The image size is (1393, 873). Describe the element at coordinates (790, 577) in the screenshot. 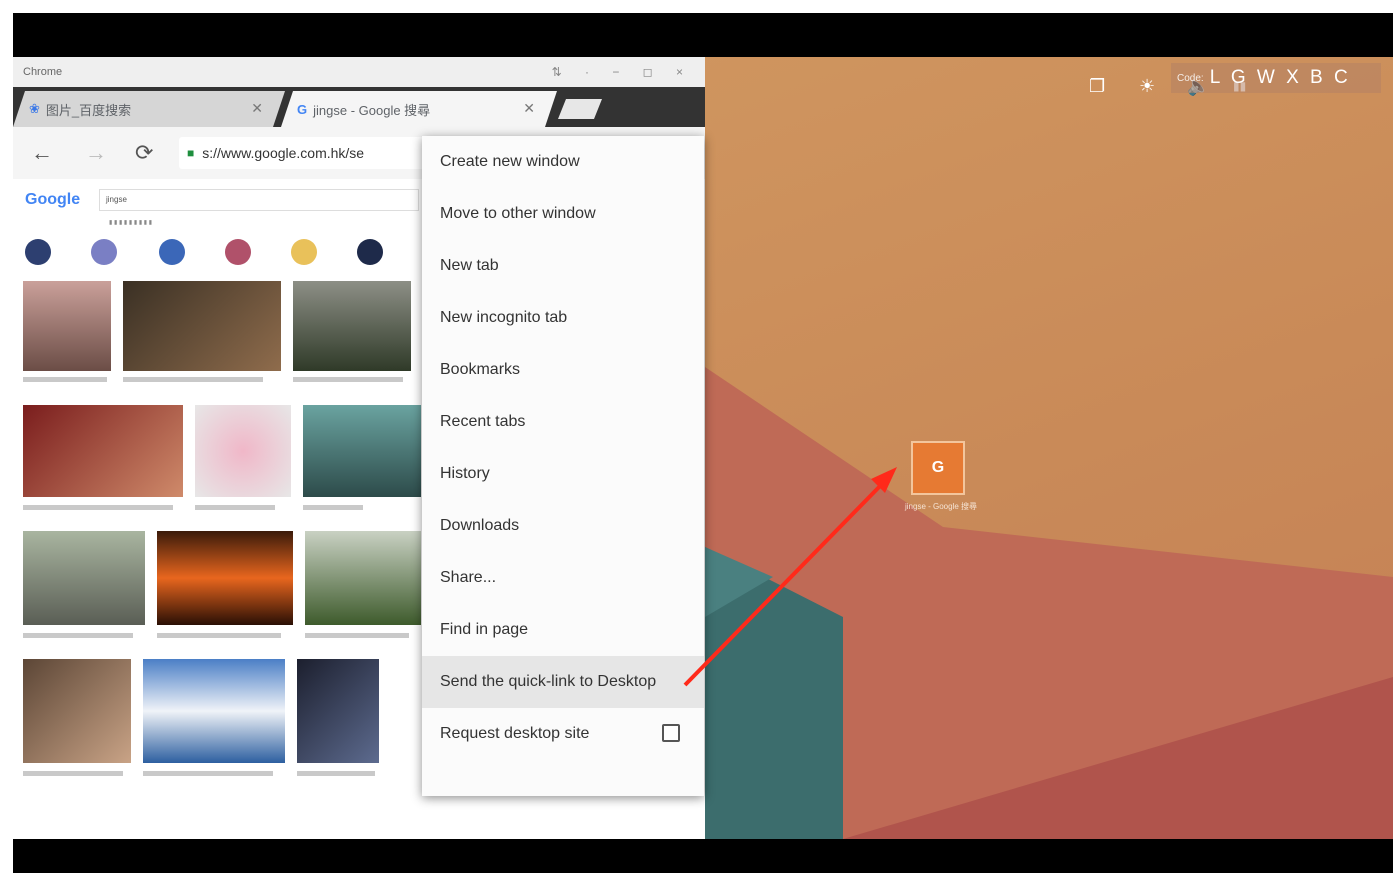

I see `annotation-arrow` at that location.